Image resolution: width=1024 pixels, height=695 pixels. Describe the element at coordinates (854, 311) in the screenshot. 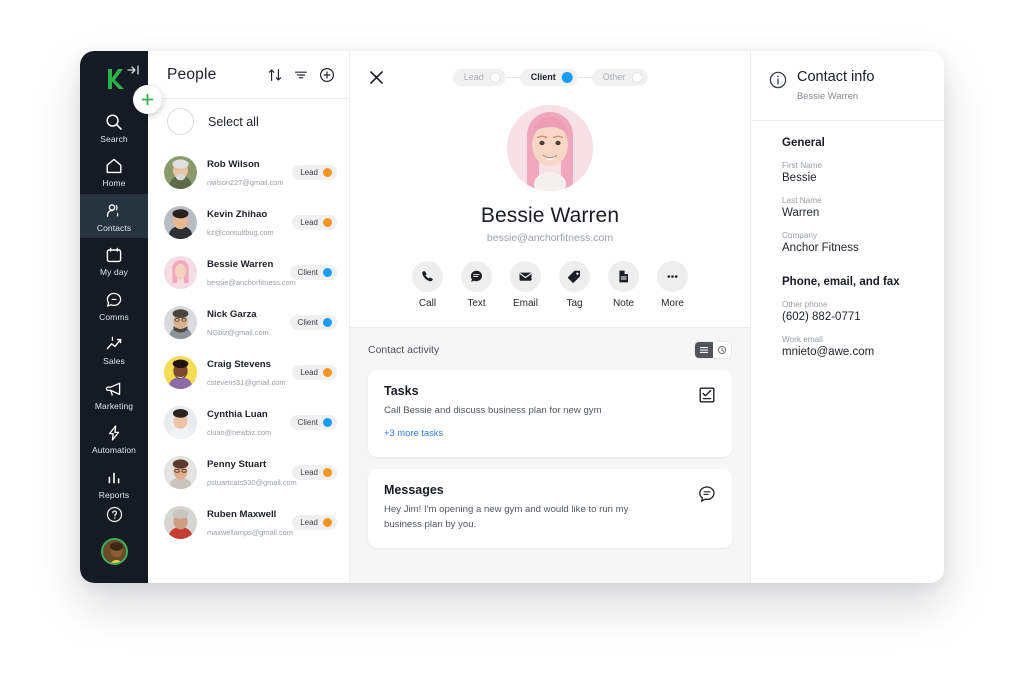

I see `field-other-phone: Other phone (602) 882-0771` at that location.